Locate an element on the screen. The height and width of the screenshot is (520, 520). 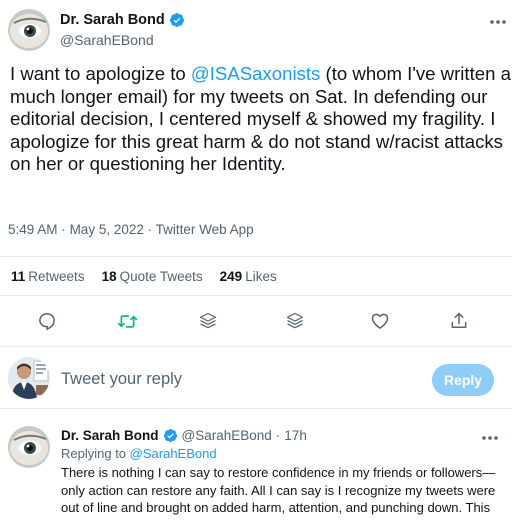
tweet-time: 5:49 AM is located at coordinates (33, 229).